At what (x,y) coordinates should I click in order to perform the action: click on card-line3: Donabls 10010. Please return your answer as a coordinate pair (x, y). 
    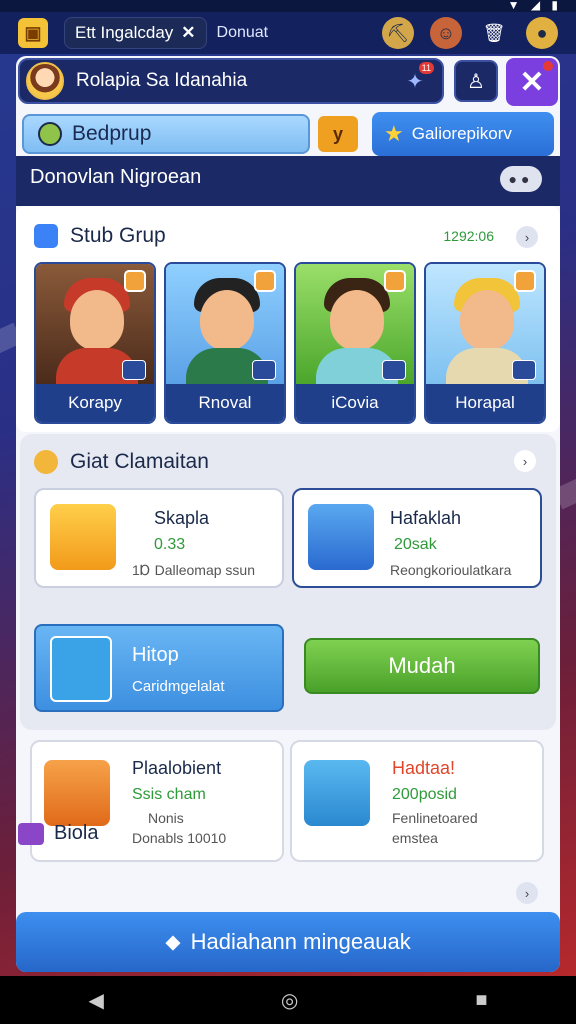
    Looking at the image, I should click on (179, 838).